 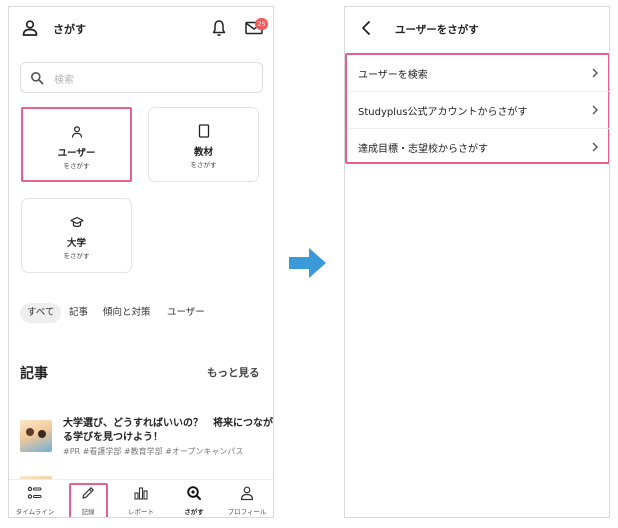 I want to click on tab-label: さがす, so click(x=194, y=512).